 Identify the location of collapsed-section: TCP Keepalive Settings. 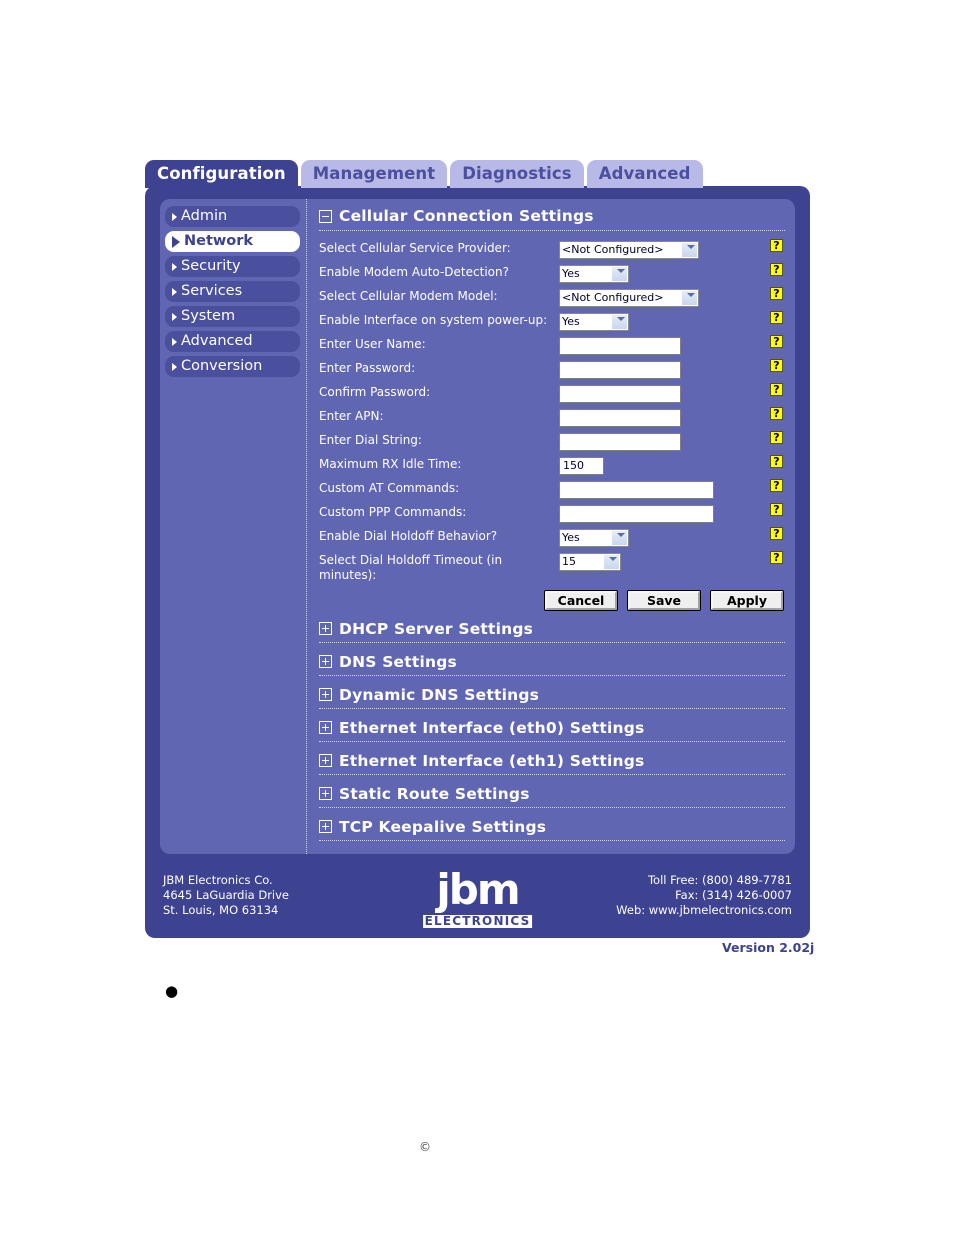
(552, 828).